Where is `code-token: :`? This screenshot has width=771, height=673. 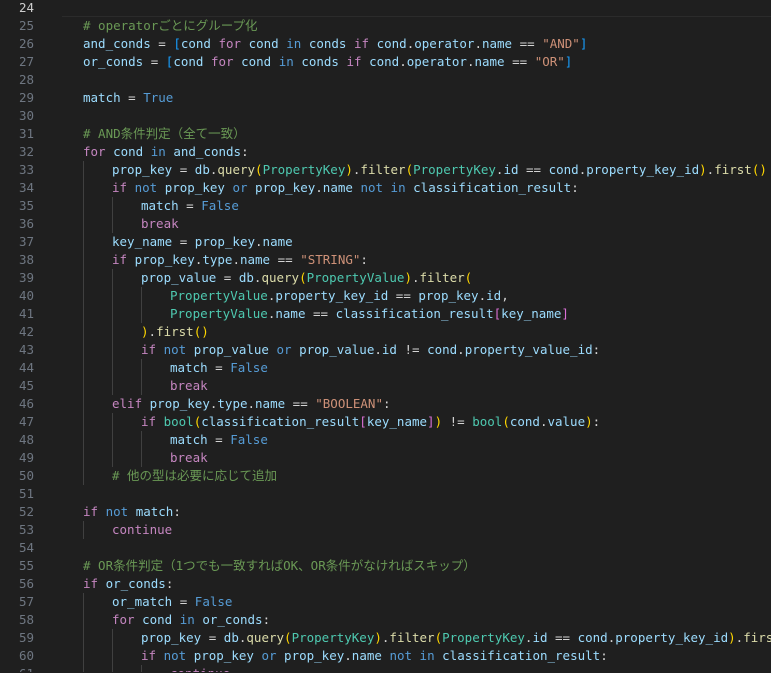 code-token: : is located at coordinates (169, 583).